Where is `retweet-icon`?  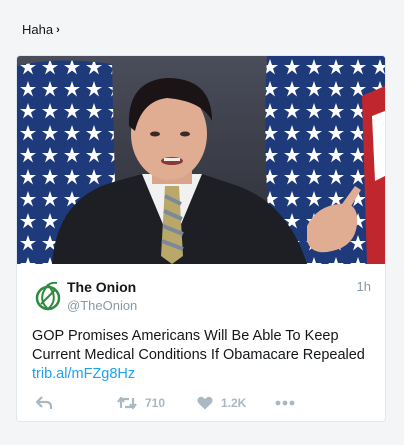
retweet-icon is located at coordinates (127, 403).